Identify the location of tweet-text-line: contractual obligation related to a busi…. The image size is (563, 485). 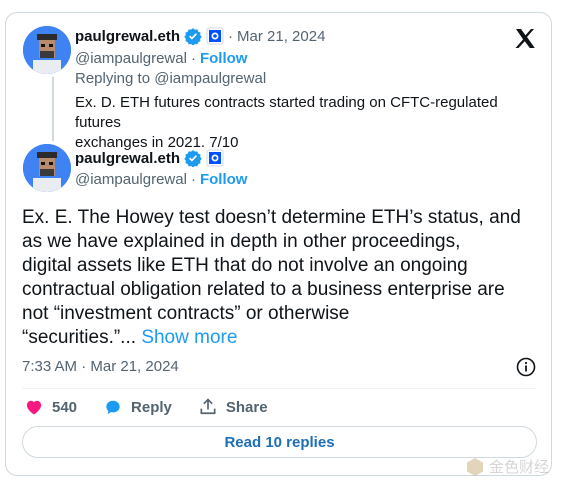
(263, 289).